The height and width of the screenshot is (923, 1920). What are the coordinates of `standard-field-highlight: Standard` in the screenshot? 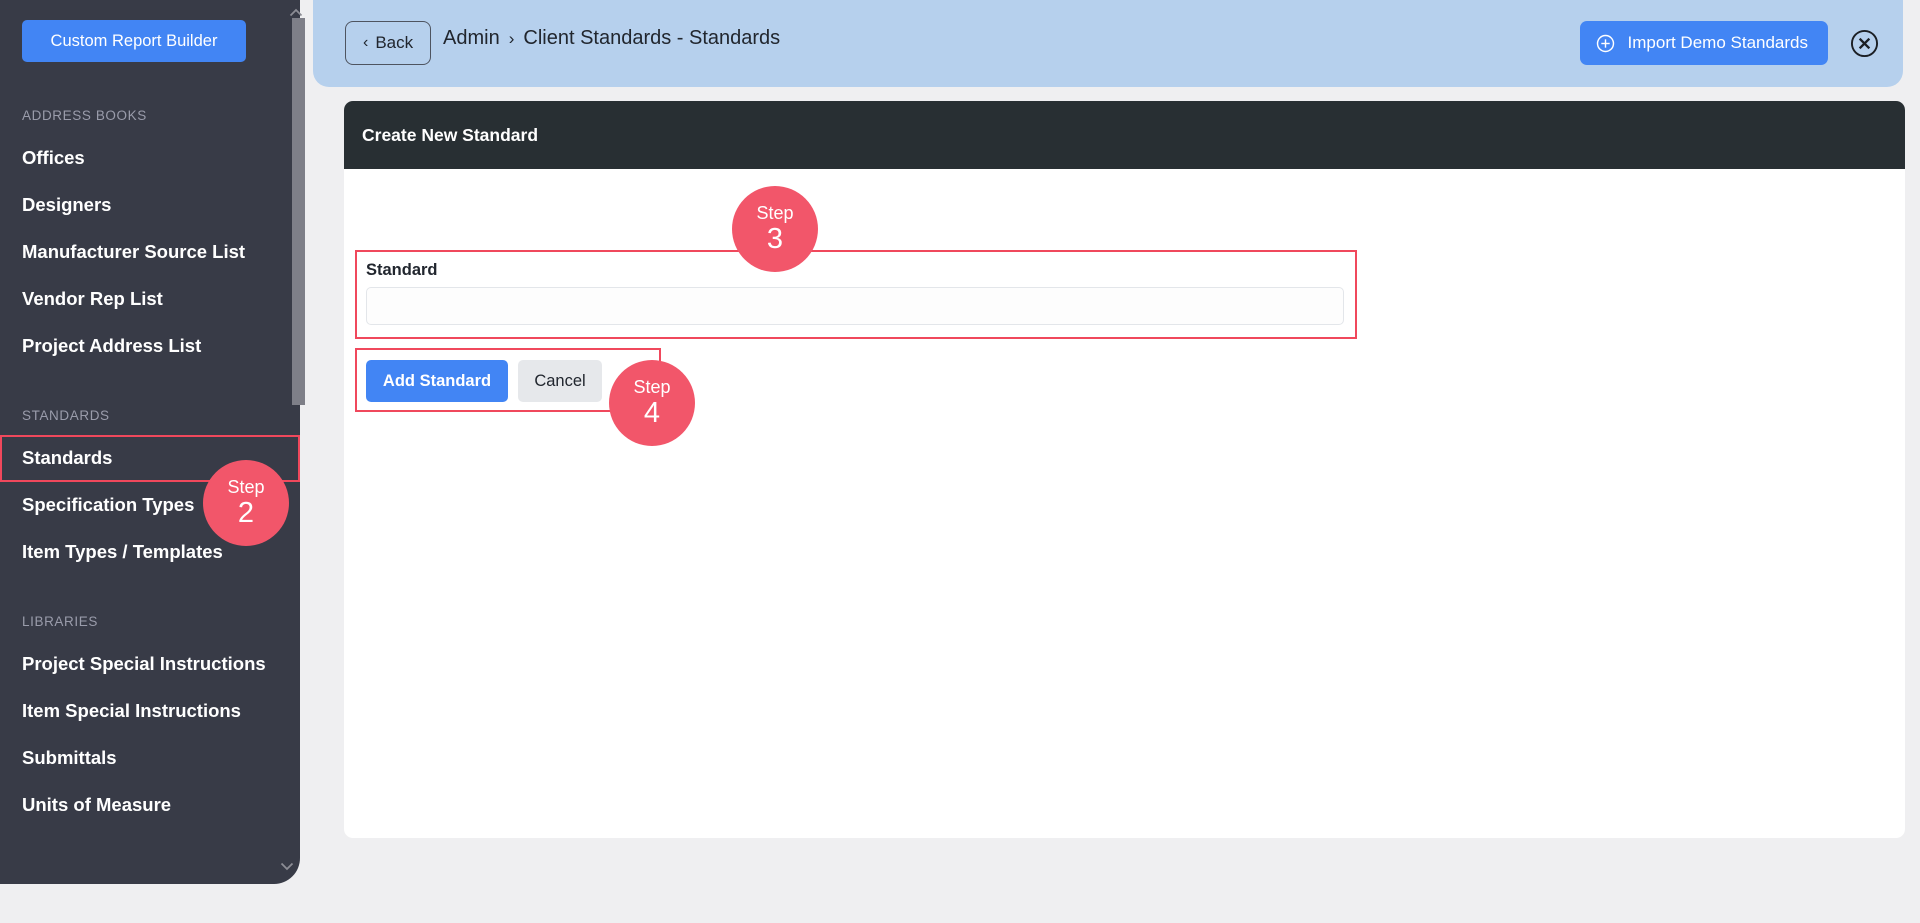 It's located at (856, 294).